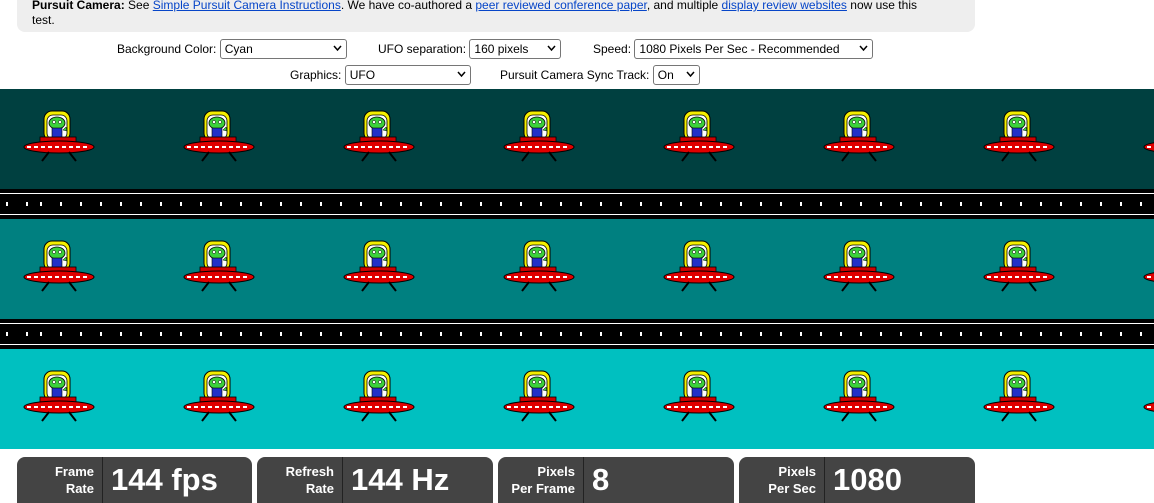 Image resolution: width=1154 pixels, height=503 pixels. Describe the element at coordinates (316, 74) in the screenshot. I see `graphics-label: Graphics:` at that location.